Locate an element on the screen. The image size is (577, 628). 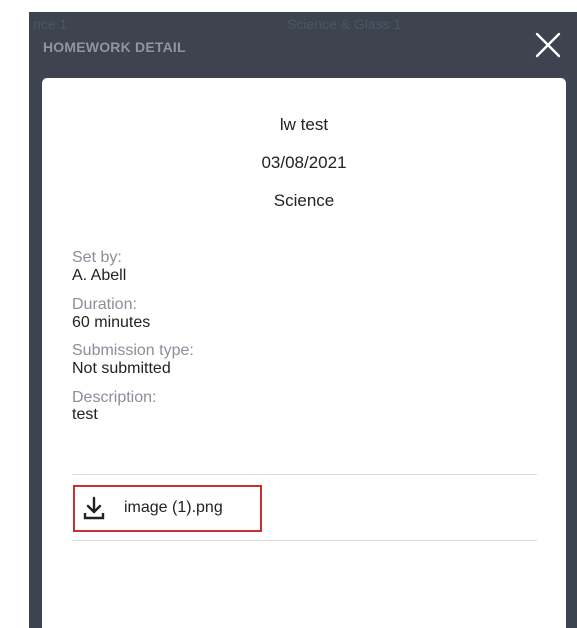
background-text: Science & Glass 1 is located at coordinates (344, 24).